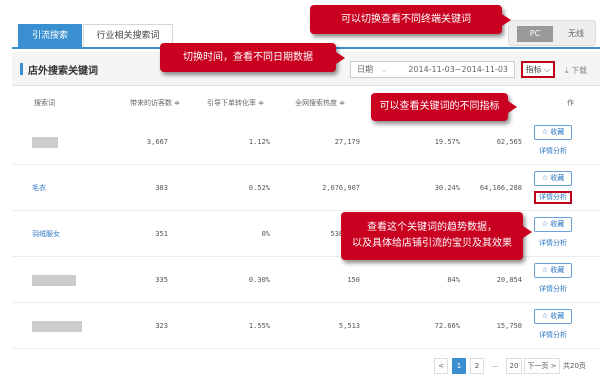 Image resolution: width=600 pixels, height=380 pixels. I want to click on date-picker: 日期 ⌵ 2014-11-03~2014-11-03, so click(432, 69).